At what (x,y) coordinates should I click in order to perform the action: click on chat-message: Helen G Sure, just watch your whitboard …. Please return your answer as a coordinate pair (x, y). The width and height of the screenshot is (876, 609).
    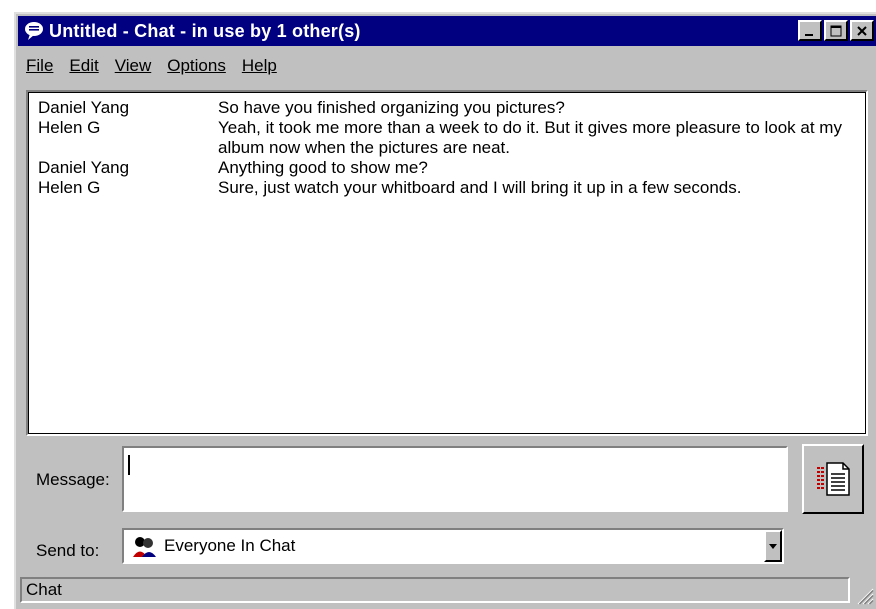
    Looking at the image, I should click on (447, 188).